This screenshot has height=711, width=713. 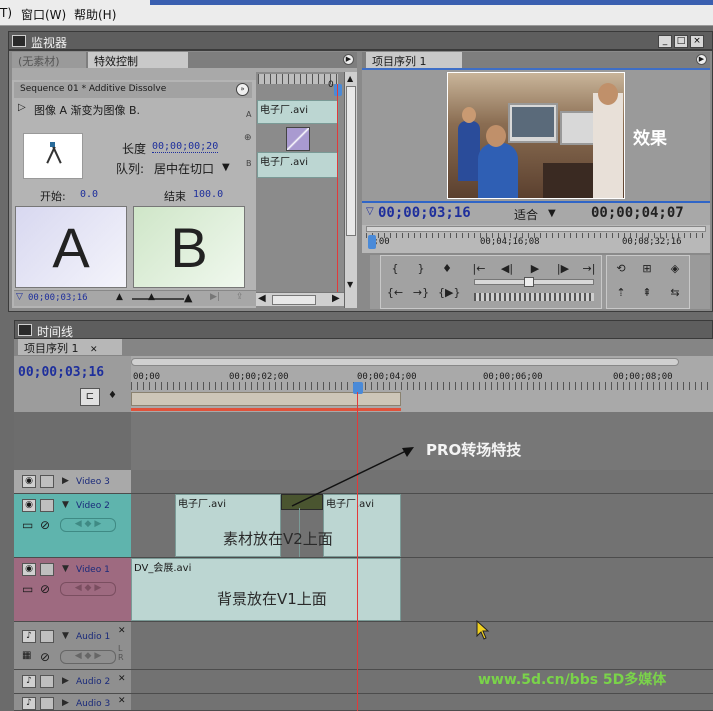 What do you see at coordinates (372, 242) in the screenshot?
I see `program-playhead-icon` at bounding box center [372, 242].